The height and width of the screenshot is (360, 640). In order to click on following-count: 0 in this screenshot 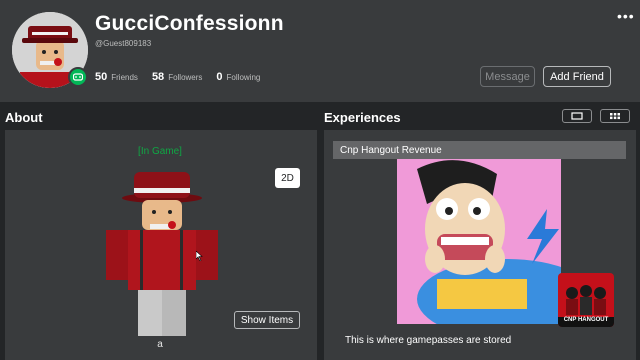, I will do `click(219, 77)`.